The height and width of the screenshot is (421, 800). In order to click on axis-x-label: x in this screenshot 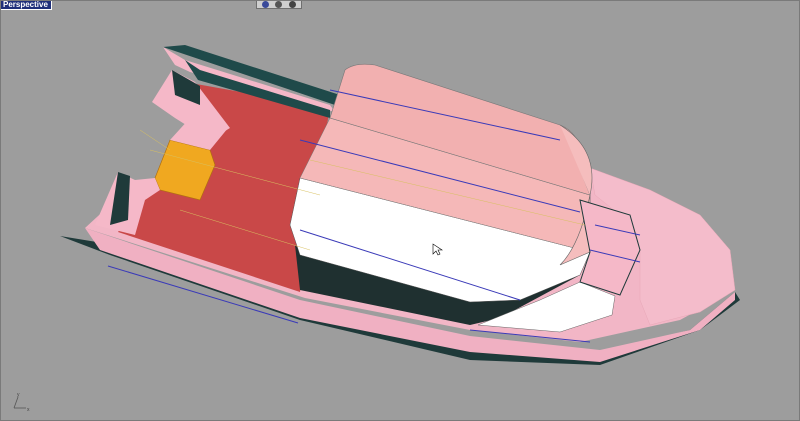, I will do `click(28, 409)`.